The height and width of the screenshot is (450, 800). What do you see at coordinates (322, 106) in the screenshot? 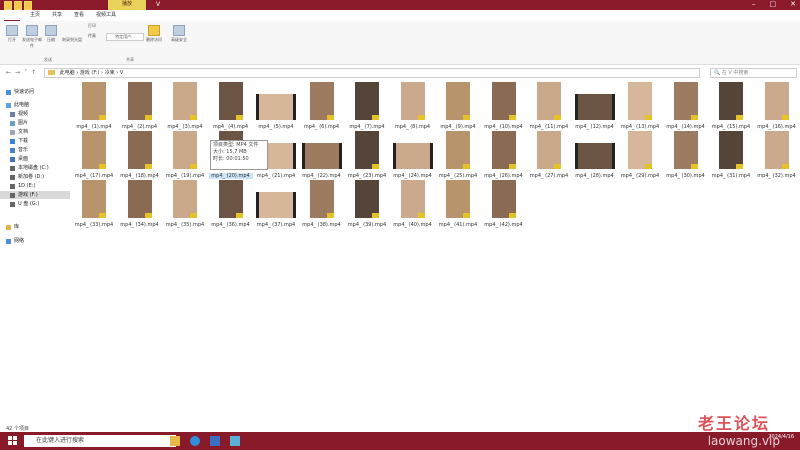
I see `file-item: mp4_ (6).mp4` at bounding box center [322, 106].